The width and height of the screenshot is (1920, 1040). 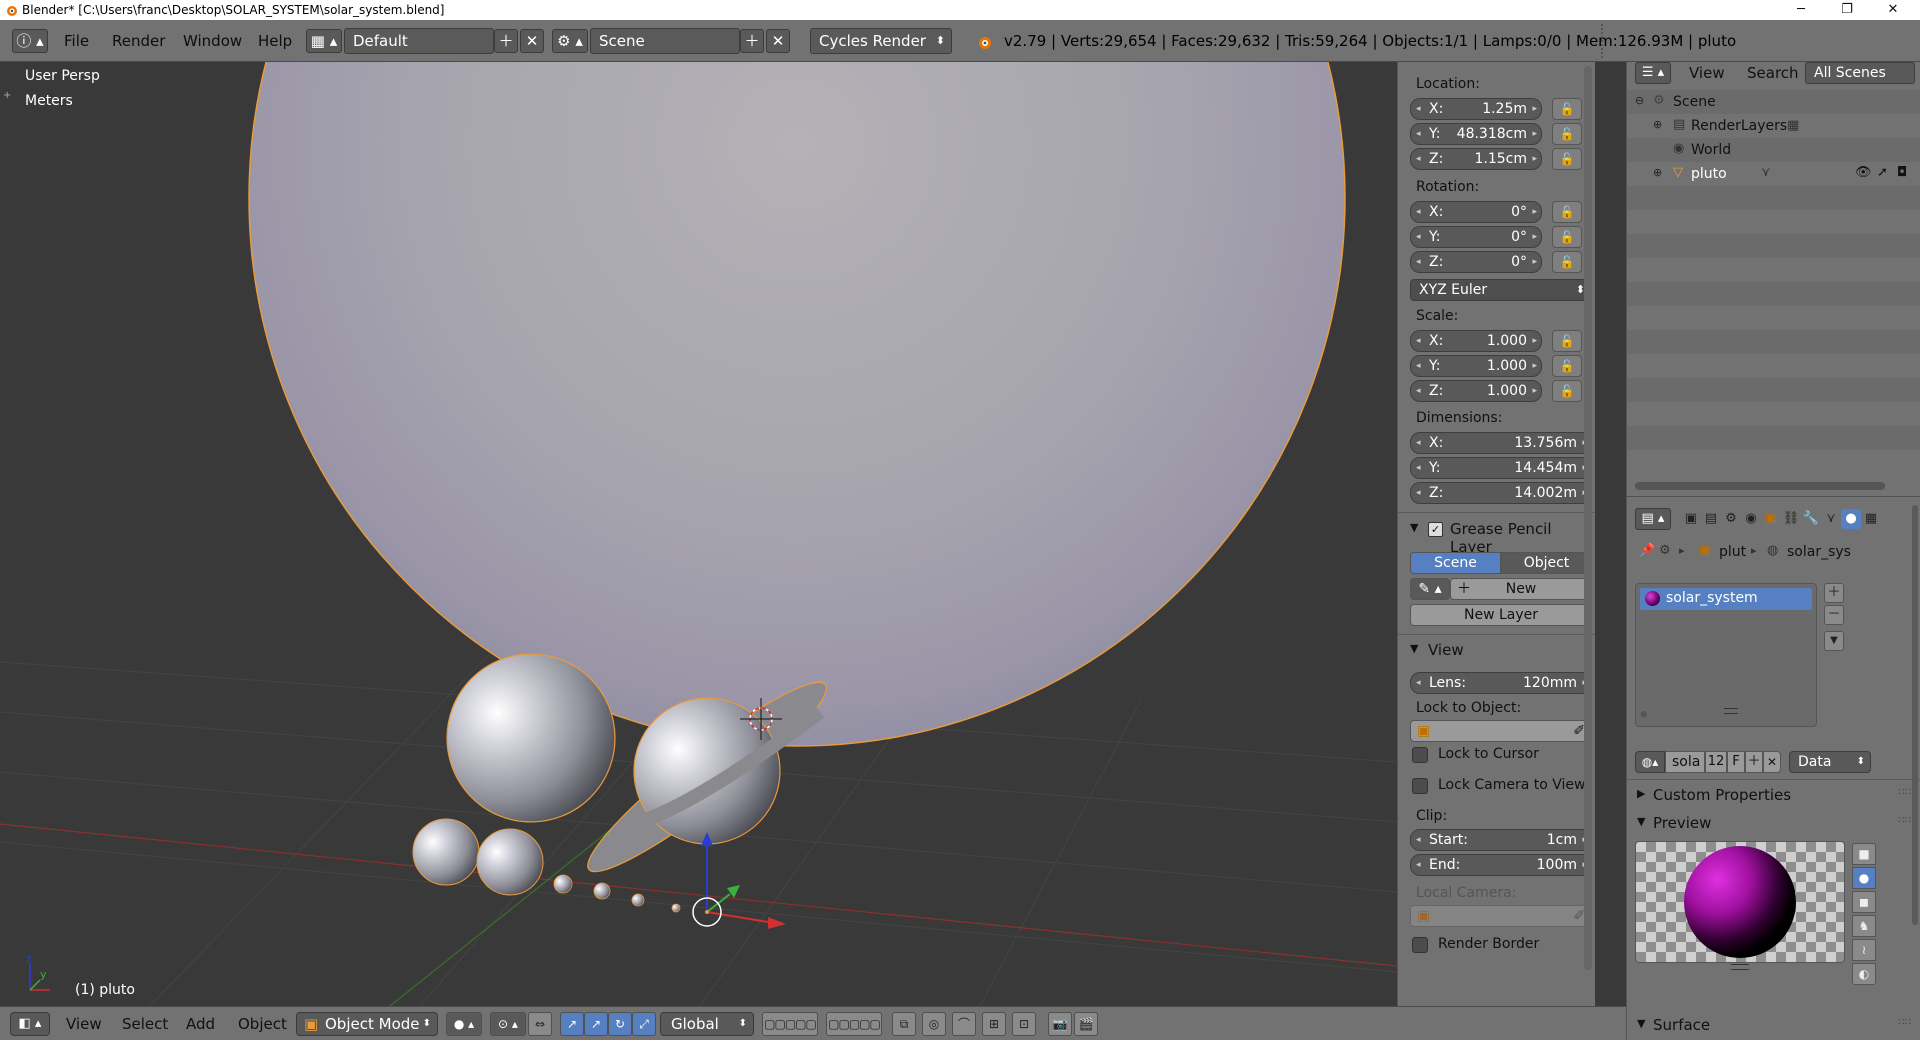 What do you see at coordinates (1771, 519) in the screenshot?
I see `object-tab-icon: ▣` at bounding box center [1771, 519].